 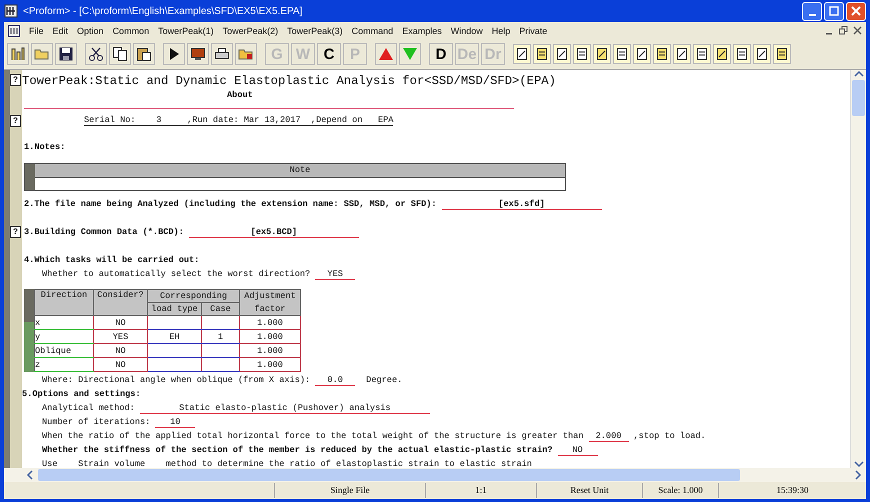 I want to click on field-label: Where: Directional angle when oblique (from X axis):, so click(x=176, y=380).